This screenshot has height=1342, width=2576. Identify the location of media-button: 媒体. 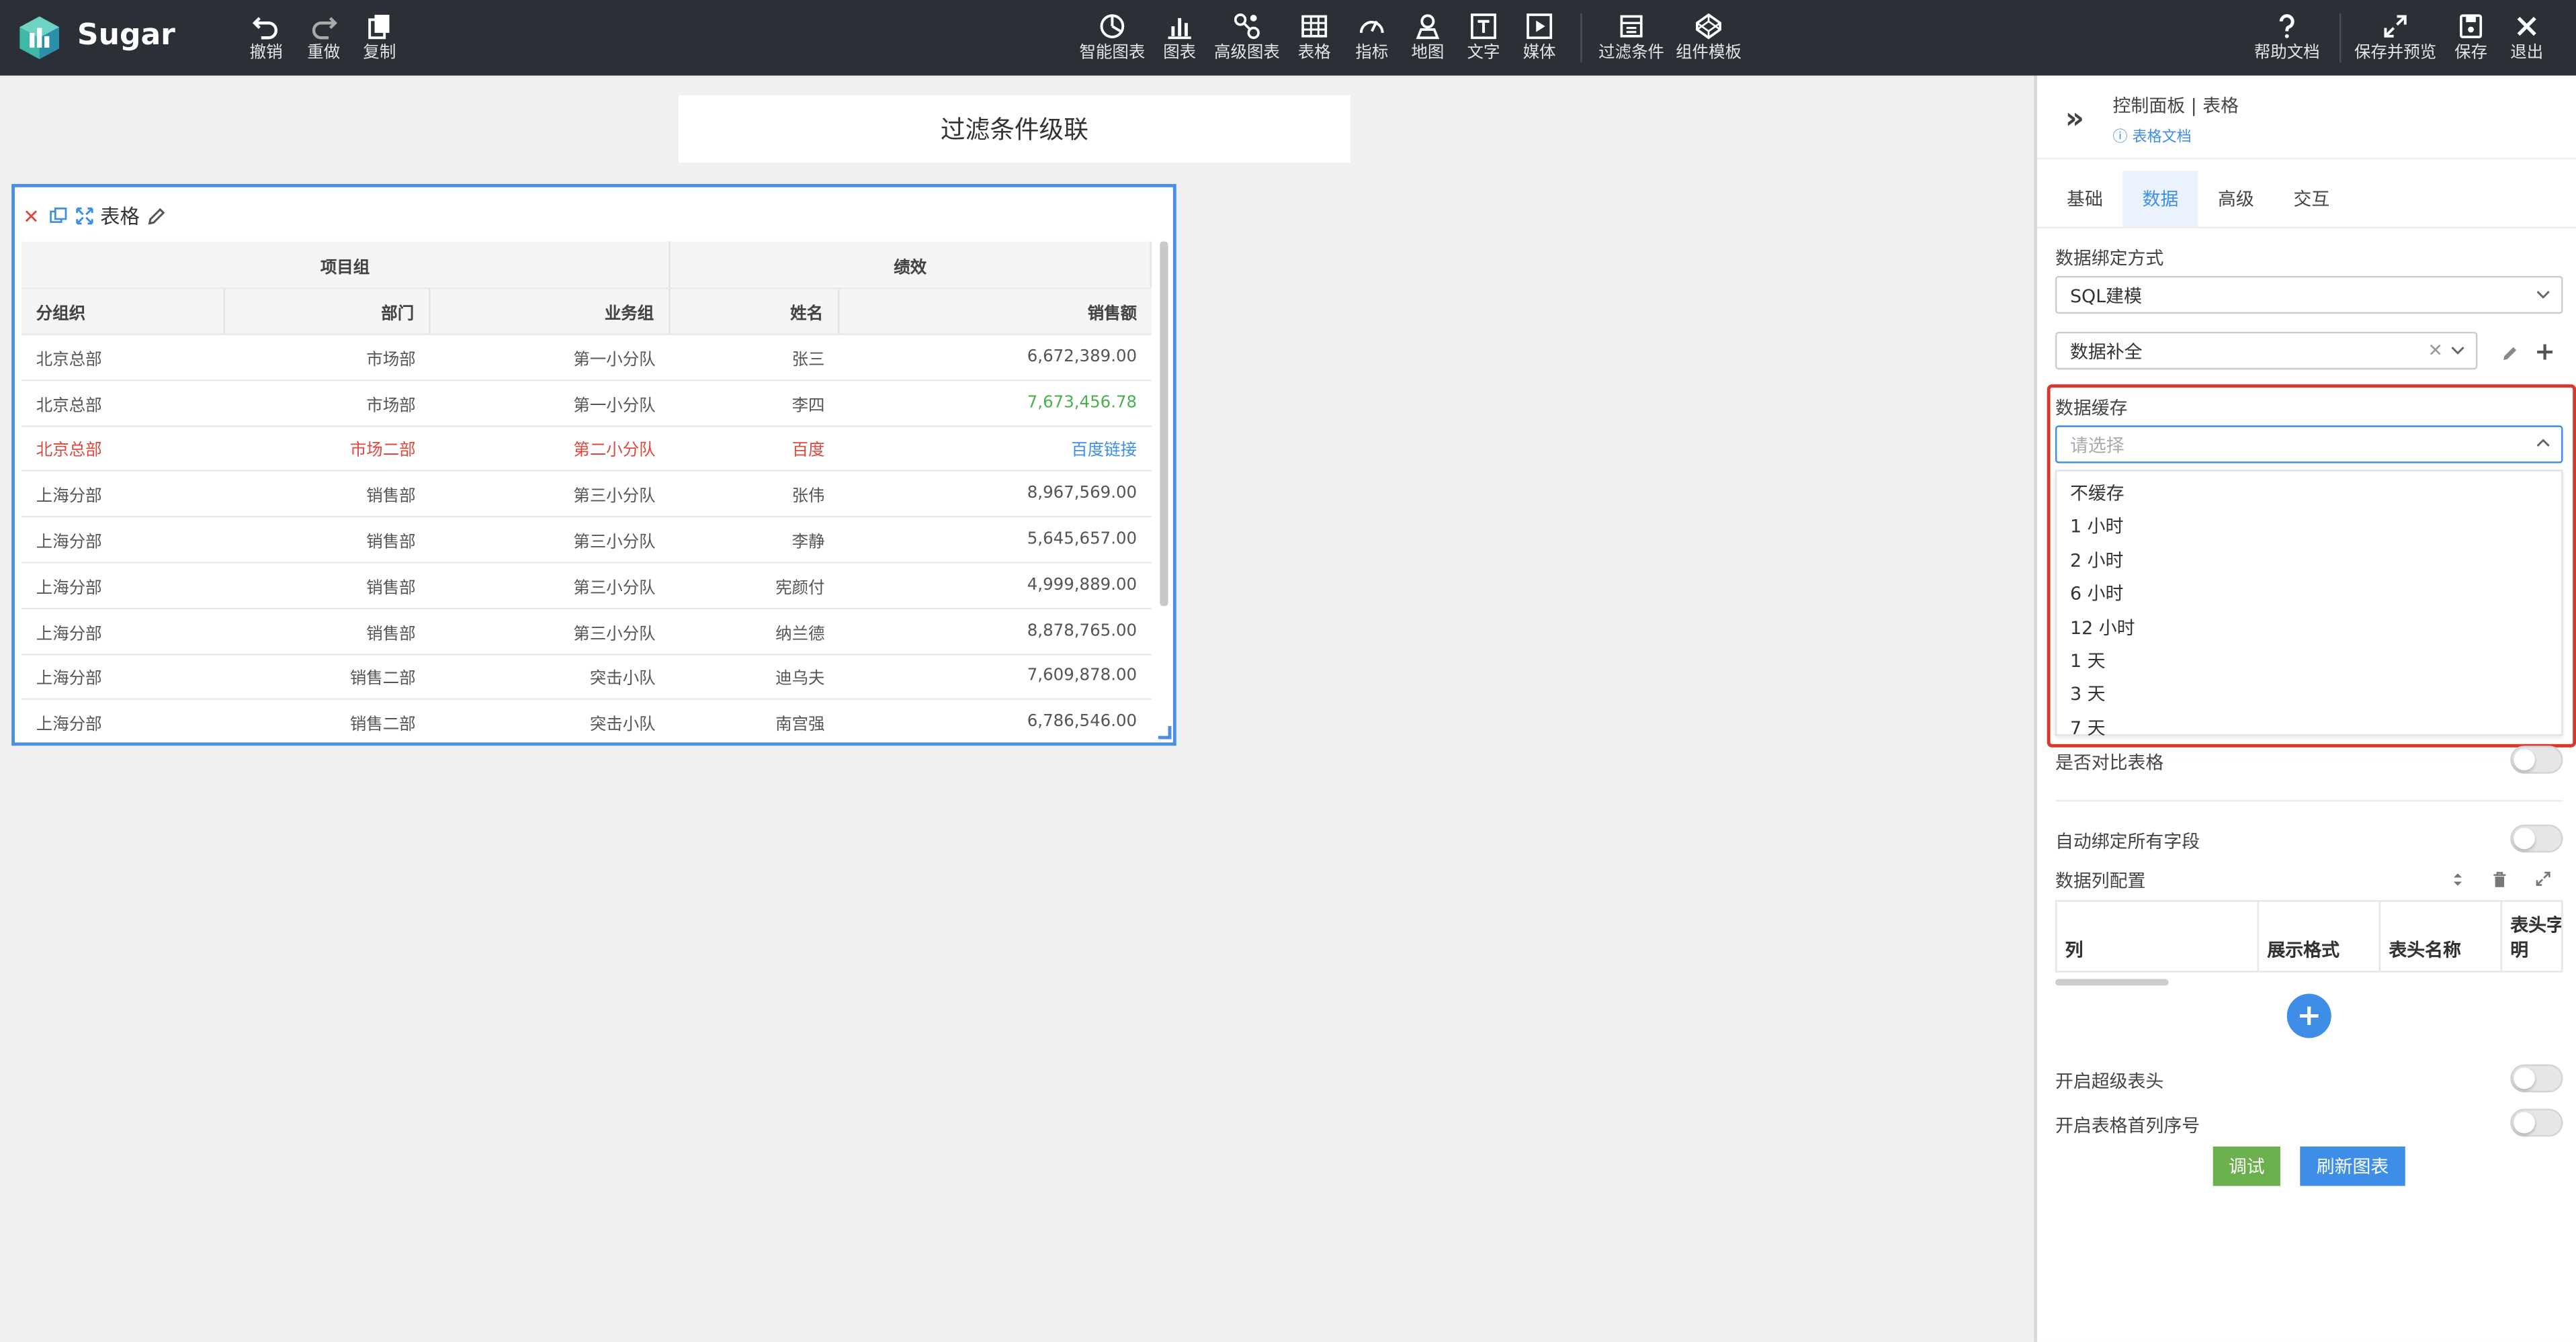
(1539, 39).